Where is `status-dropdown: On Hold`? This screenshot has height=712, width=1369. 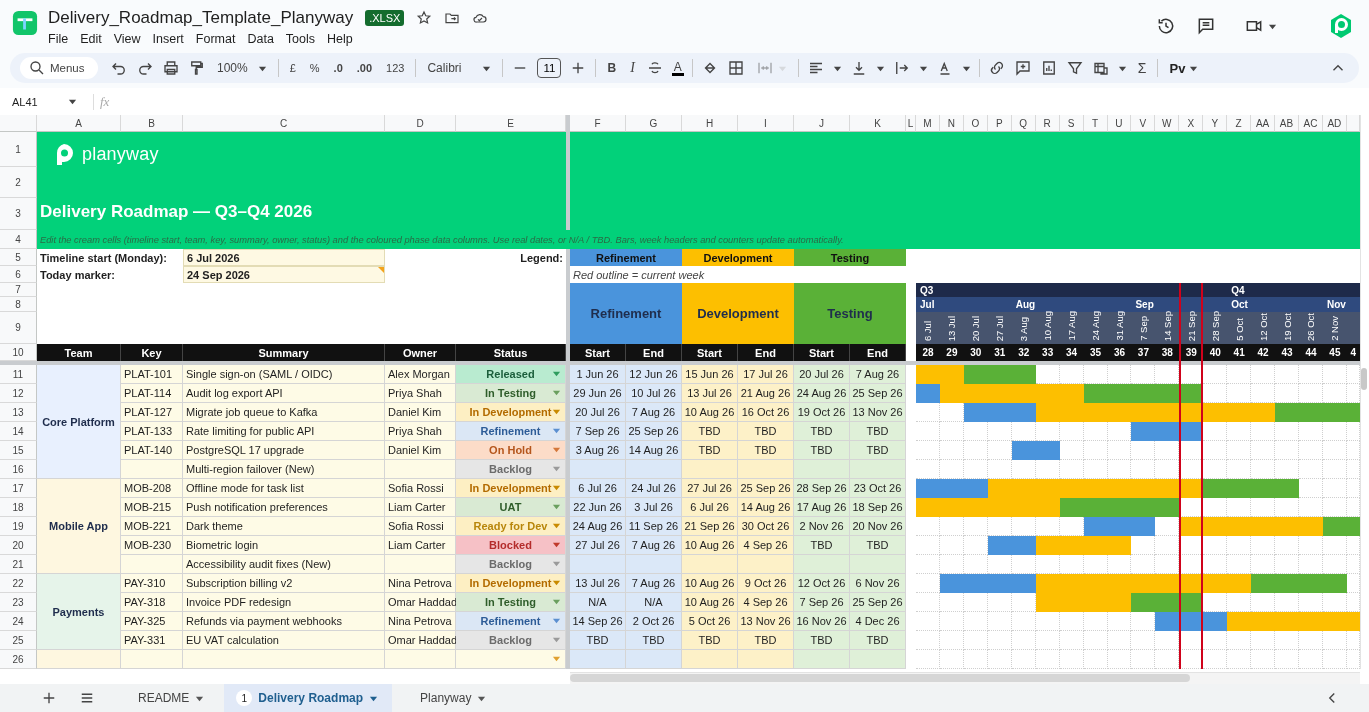
status-dropdown: On Hold is located at coordinates (511, 450).